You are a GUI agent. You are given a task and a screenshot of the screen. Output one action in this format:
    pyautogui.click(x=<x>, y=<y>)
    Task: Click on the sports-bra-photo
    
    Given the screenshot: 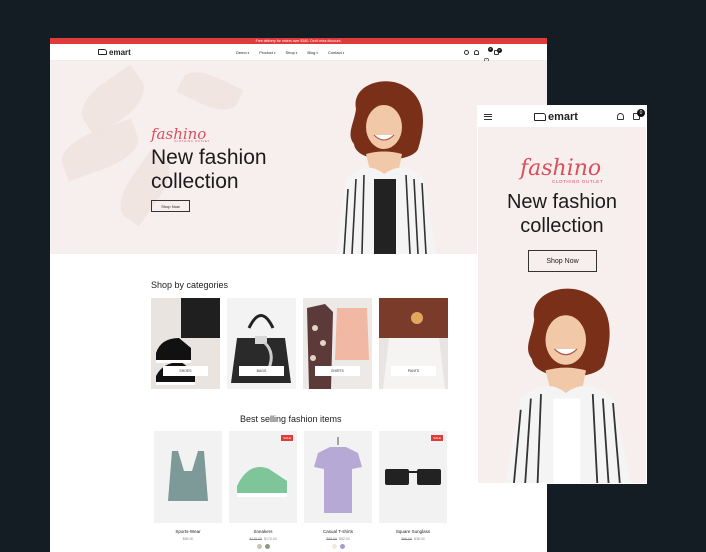 What is the action you would take?
    pyautogui.click(x=188, y=476)
    